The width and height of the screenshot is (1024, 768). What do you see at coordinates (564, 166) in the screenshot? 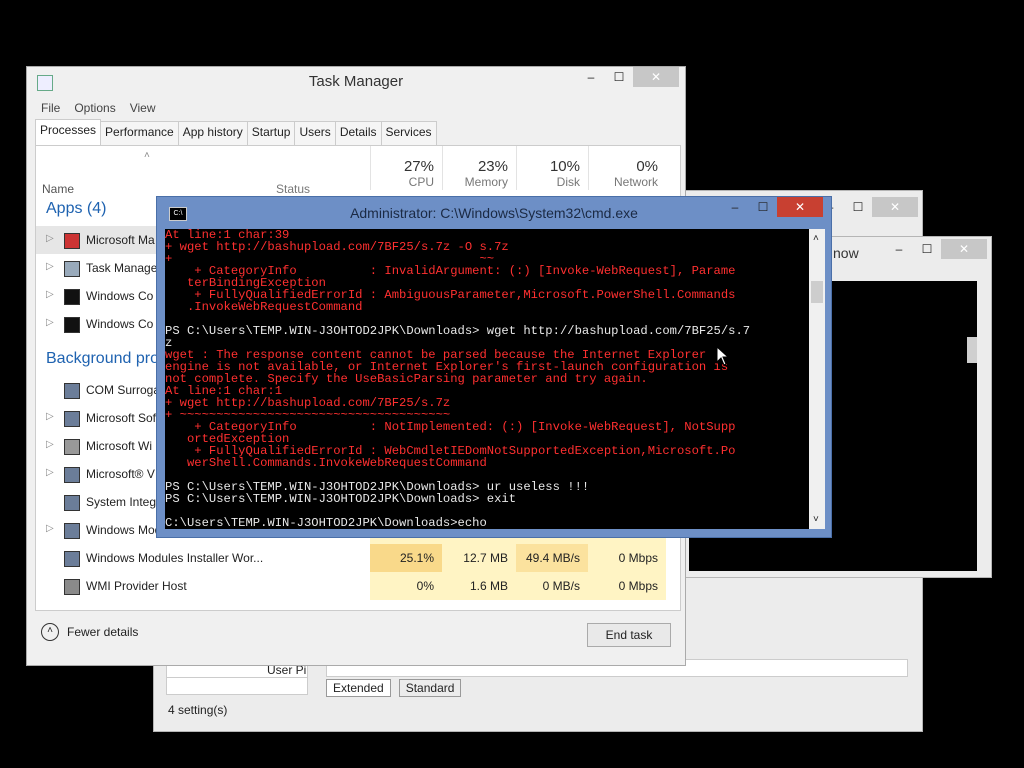
I see `disk-total: 10%` at bounding box center [564, 166].